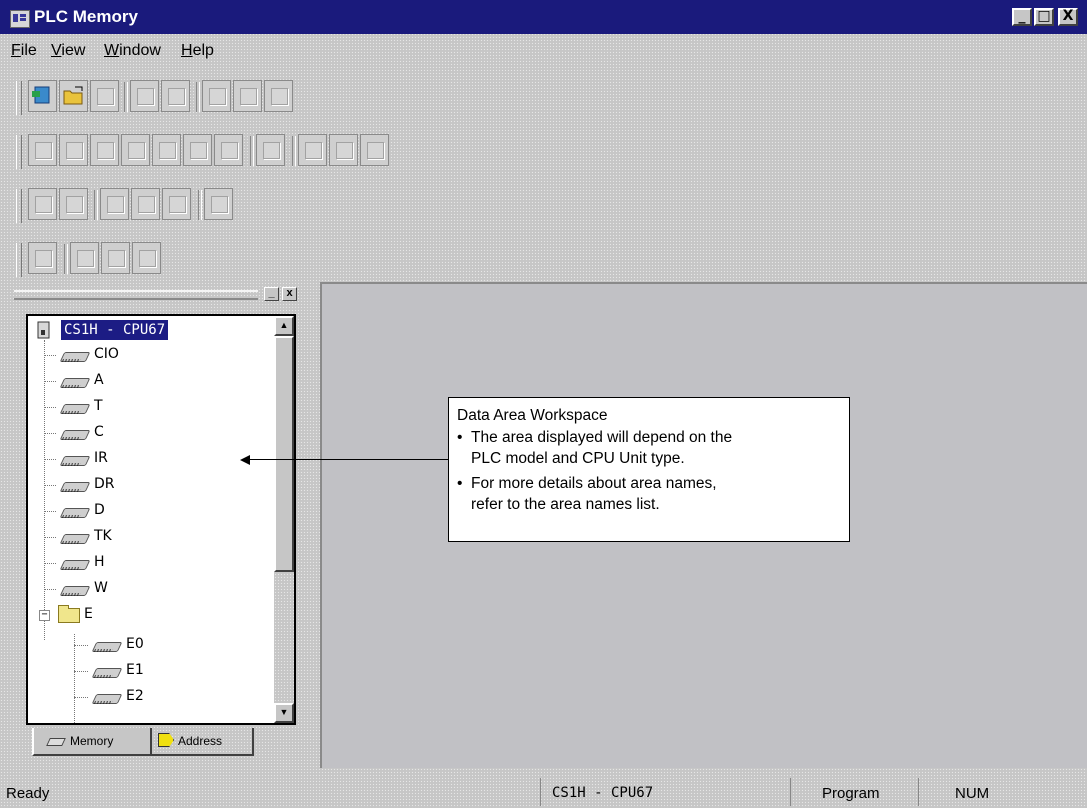 The width and height of the screenshot is (1087, 808). Describe the element at coordinates (115, 330) in the screenshot. I see `tree-root-label: CS1H - CPU67` at that location.